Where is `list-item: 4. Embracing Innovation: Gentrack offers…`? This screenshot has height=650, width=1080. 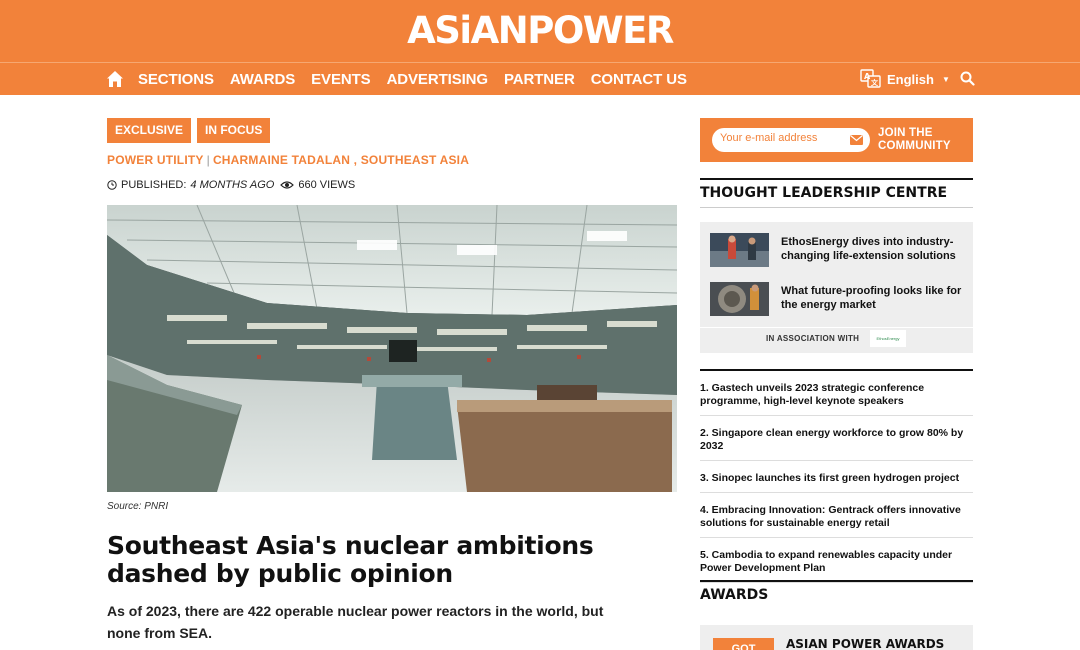
list-item: 4. Embracing Innovation: Gentrack offers… is located at coordinates (836, 515).